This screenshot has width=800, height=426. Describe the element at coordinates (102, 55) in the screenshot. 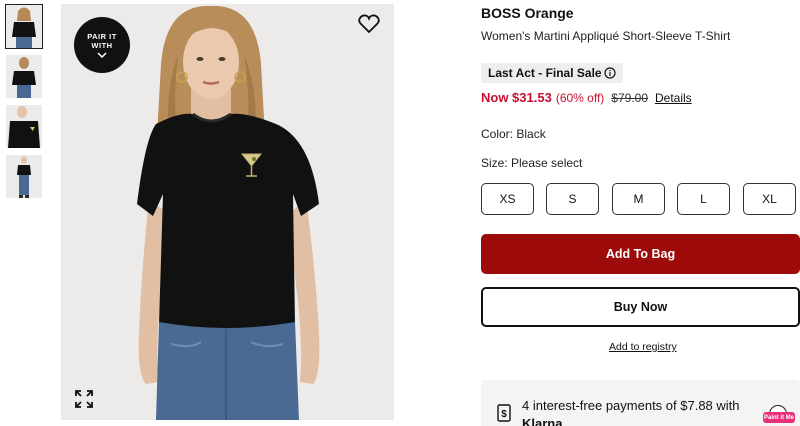

I see `chevron-down-icon` at that location.